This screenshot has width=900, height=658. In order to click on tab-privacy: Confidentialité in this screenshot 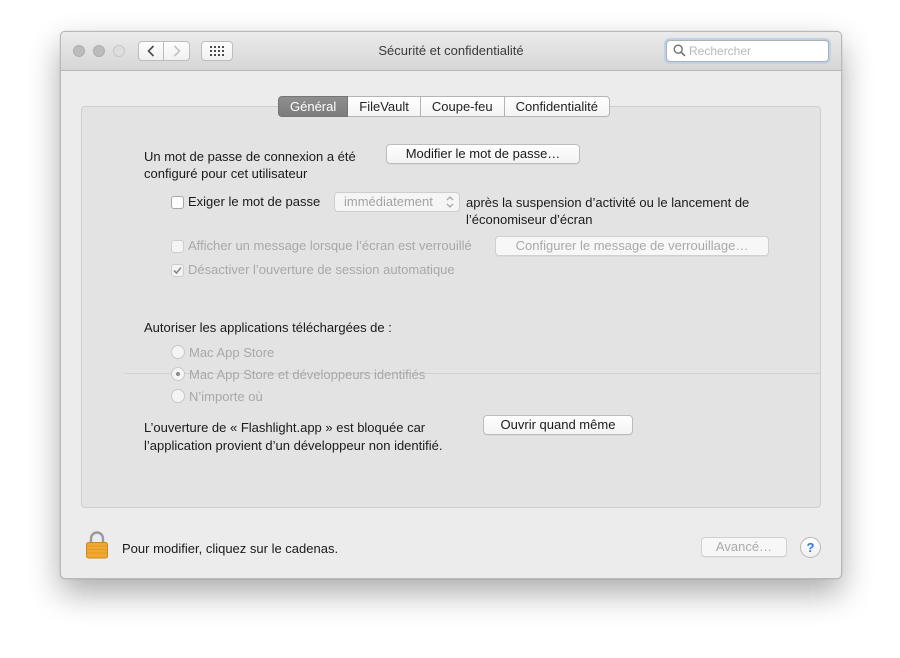, I will do `click(557, 106)`.